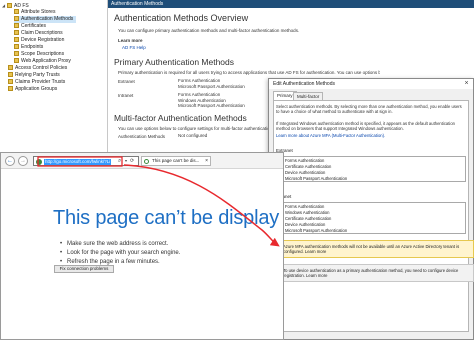  Describe the element at coordinates (181, 18) in the screenshot. I see `overview-title: Authentication Methods Overview` at that location.